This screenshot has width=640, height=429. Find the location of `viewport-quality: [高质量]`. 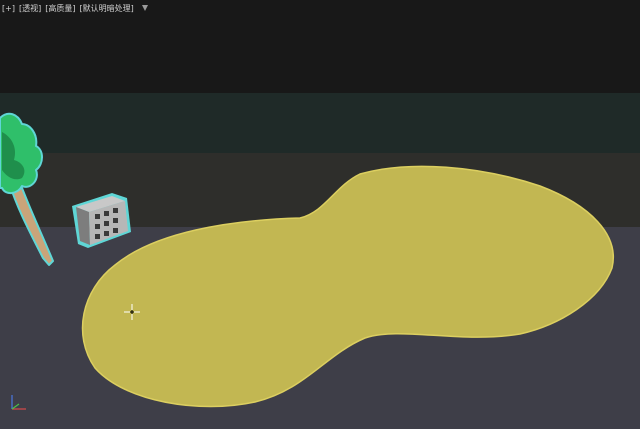

viewport-quality: [高质量] is located at coordinates (60, 8).